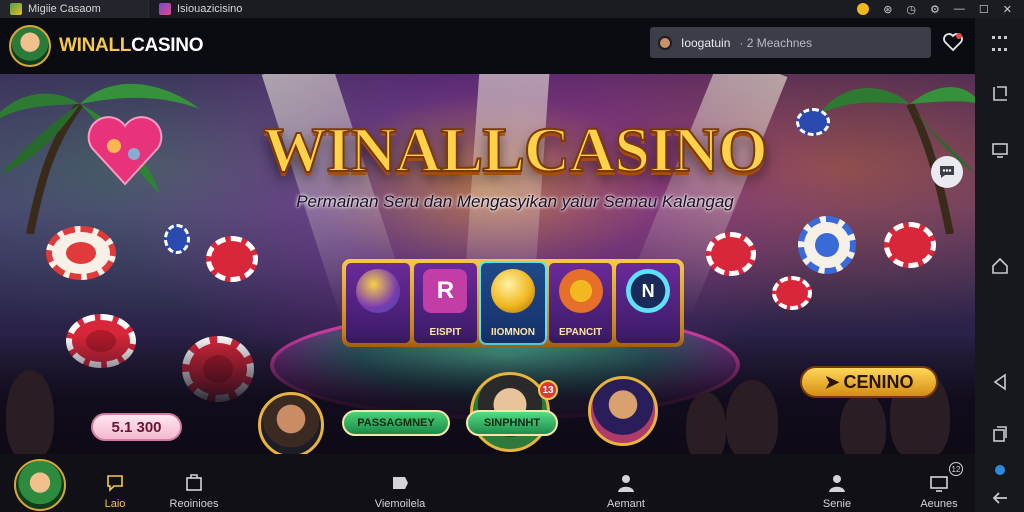 This screenshot has width=1024, height=512. I want to click on window-tab-1: Migiie Casaom, so click(74, 9).